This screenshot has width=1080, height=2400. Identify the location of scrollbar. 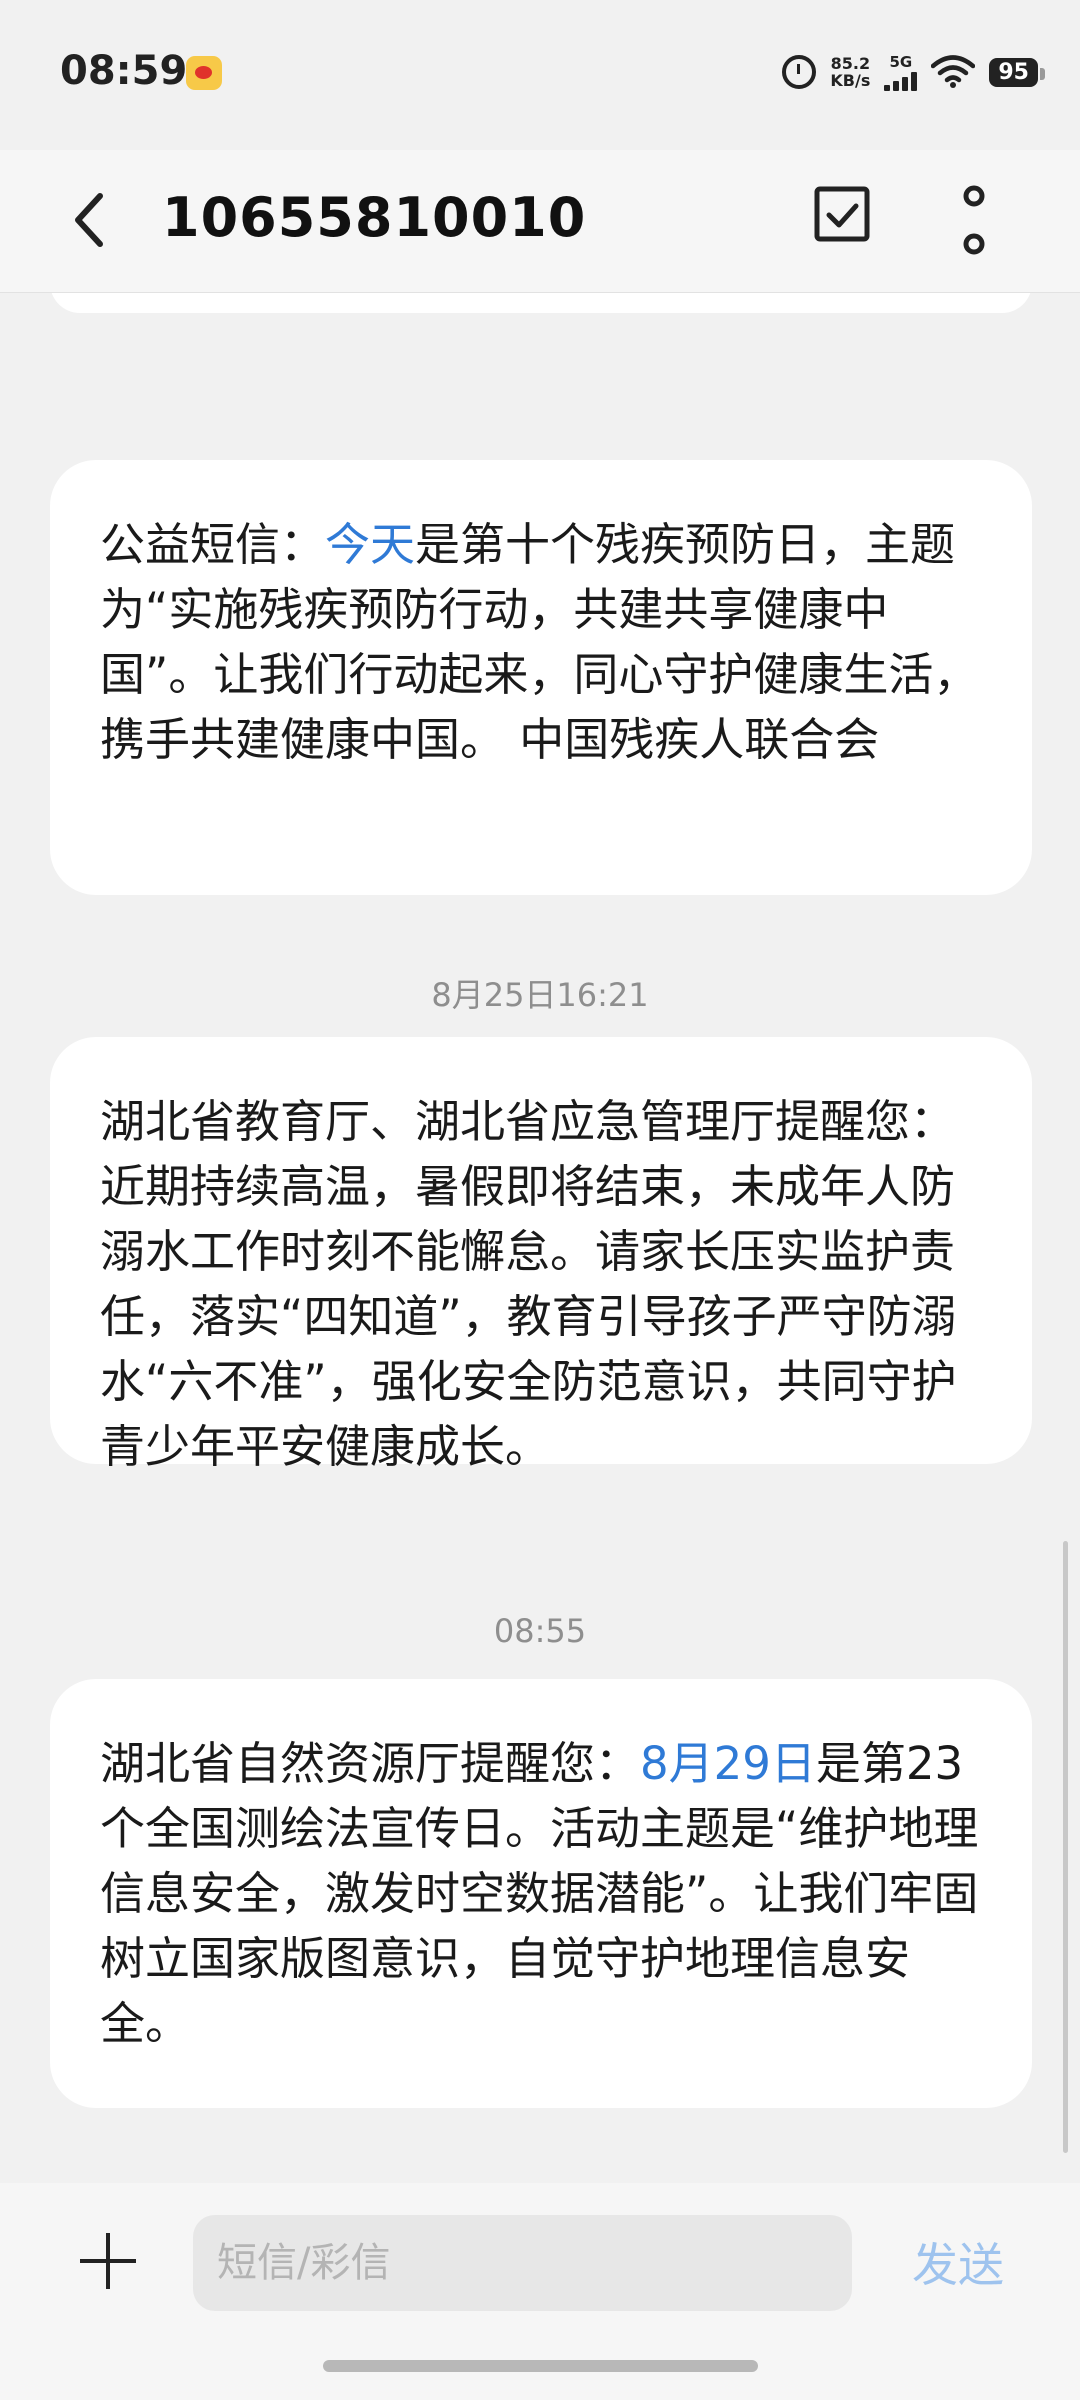
(1065, 1847).